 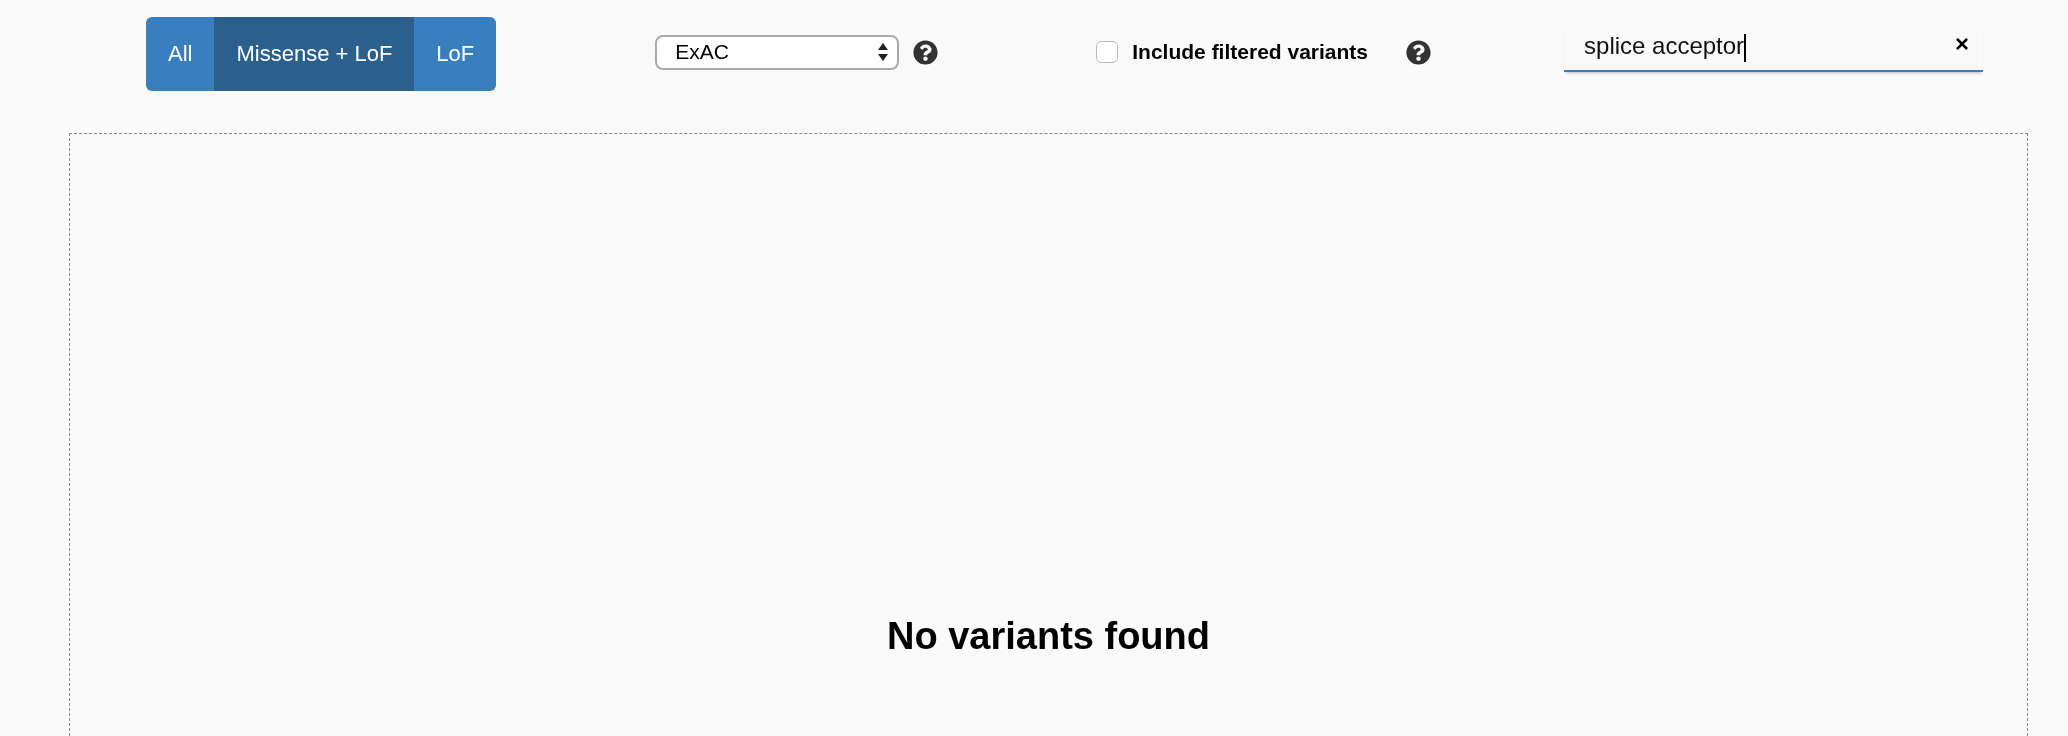 I want to click on checkbox, so click(x=1107, y=52).